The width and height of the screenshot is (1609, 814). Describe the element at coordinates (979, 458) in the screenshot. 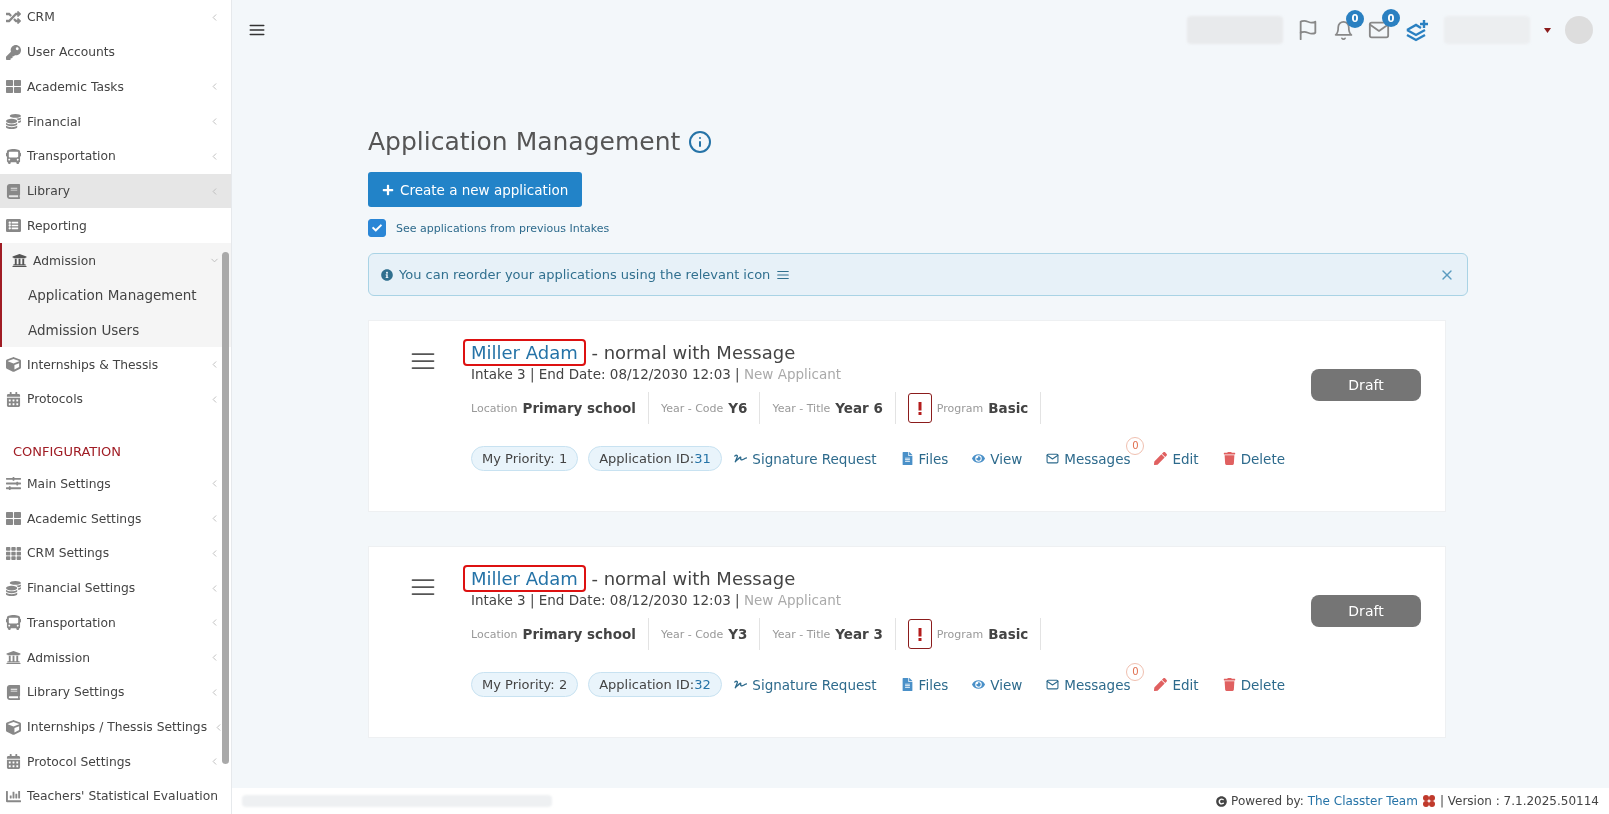

I see `eye-icon` at that location.